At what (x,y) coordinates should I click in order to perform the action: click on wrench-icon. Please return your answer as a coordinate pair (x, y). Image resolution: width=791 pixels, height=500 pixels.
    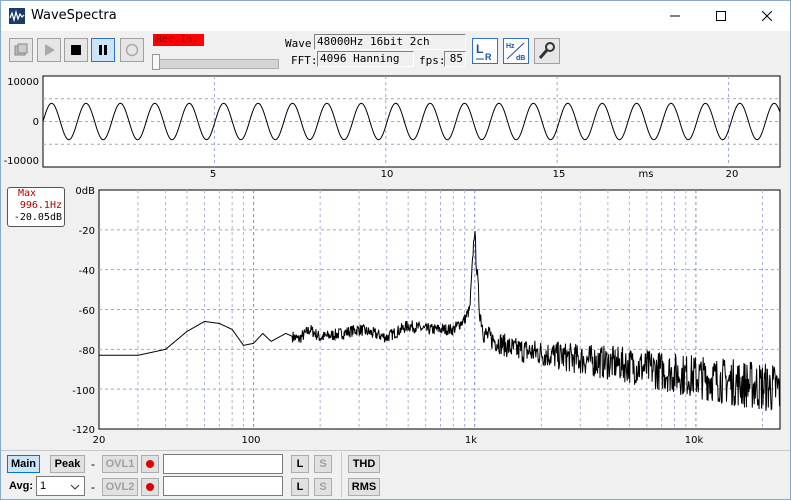
    Looking at the image, I should click on (546, 50).